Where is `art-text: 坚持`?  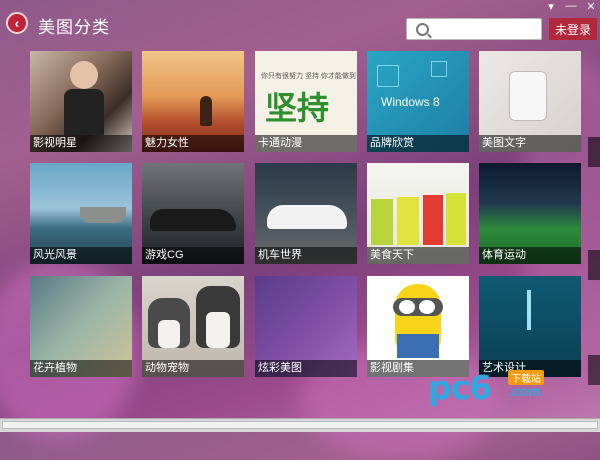 art-text: 坚持 is located at coordinates (297, 108).